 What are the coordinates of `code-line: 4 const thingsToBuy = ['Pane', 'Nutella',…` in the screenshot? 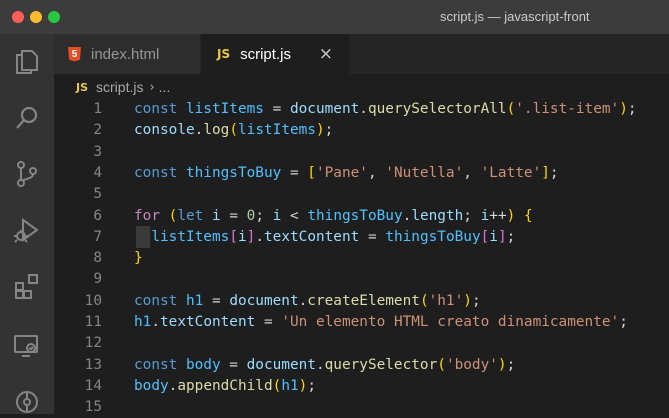 It's located at (361, 173).